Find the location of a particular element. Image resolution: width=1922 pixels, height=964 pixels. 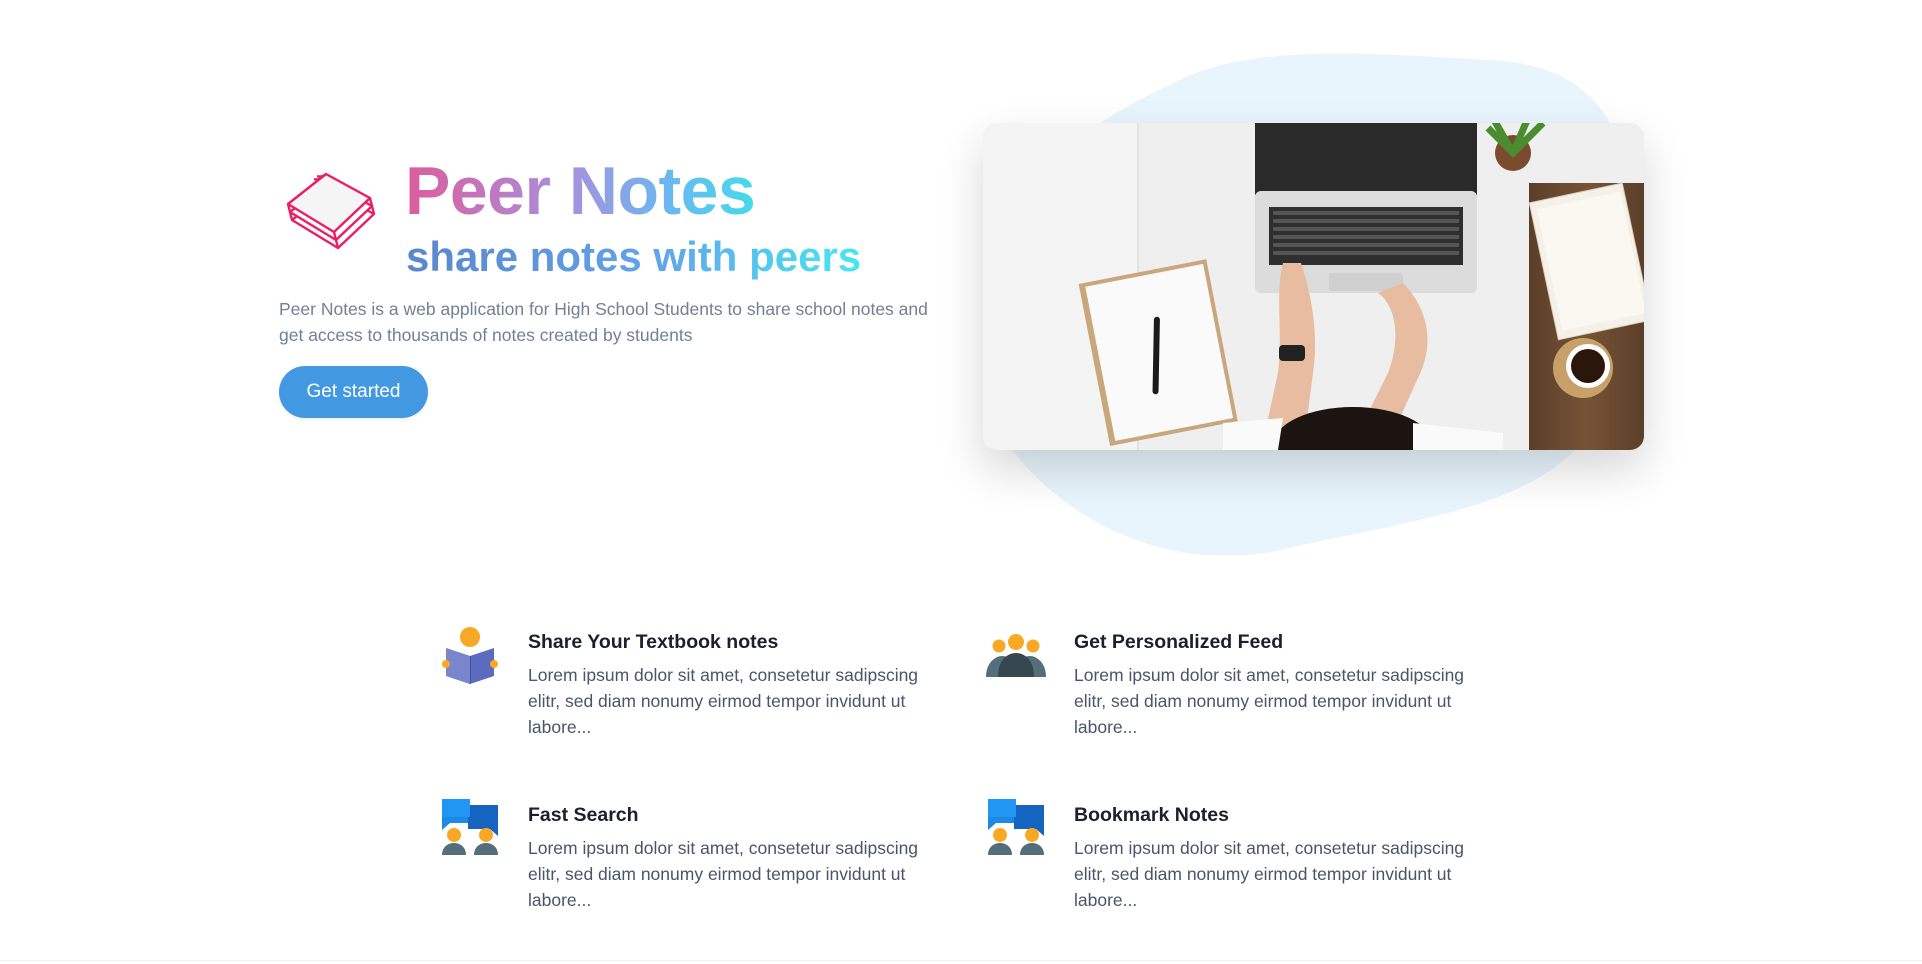

reading-book-icon is located at coordinates (470, 654).